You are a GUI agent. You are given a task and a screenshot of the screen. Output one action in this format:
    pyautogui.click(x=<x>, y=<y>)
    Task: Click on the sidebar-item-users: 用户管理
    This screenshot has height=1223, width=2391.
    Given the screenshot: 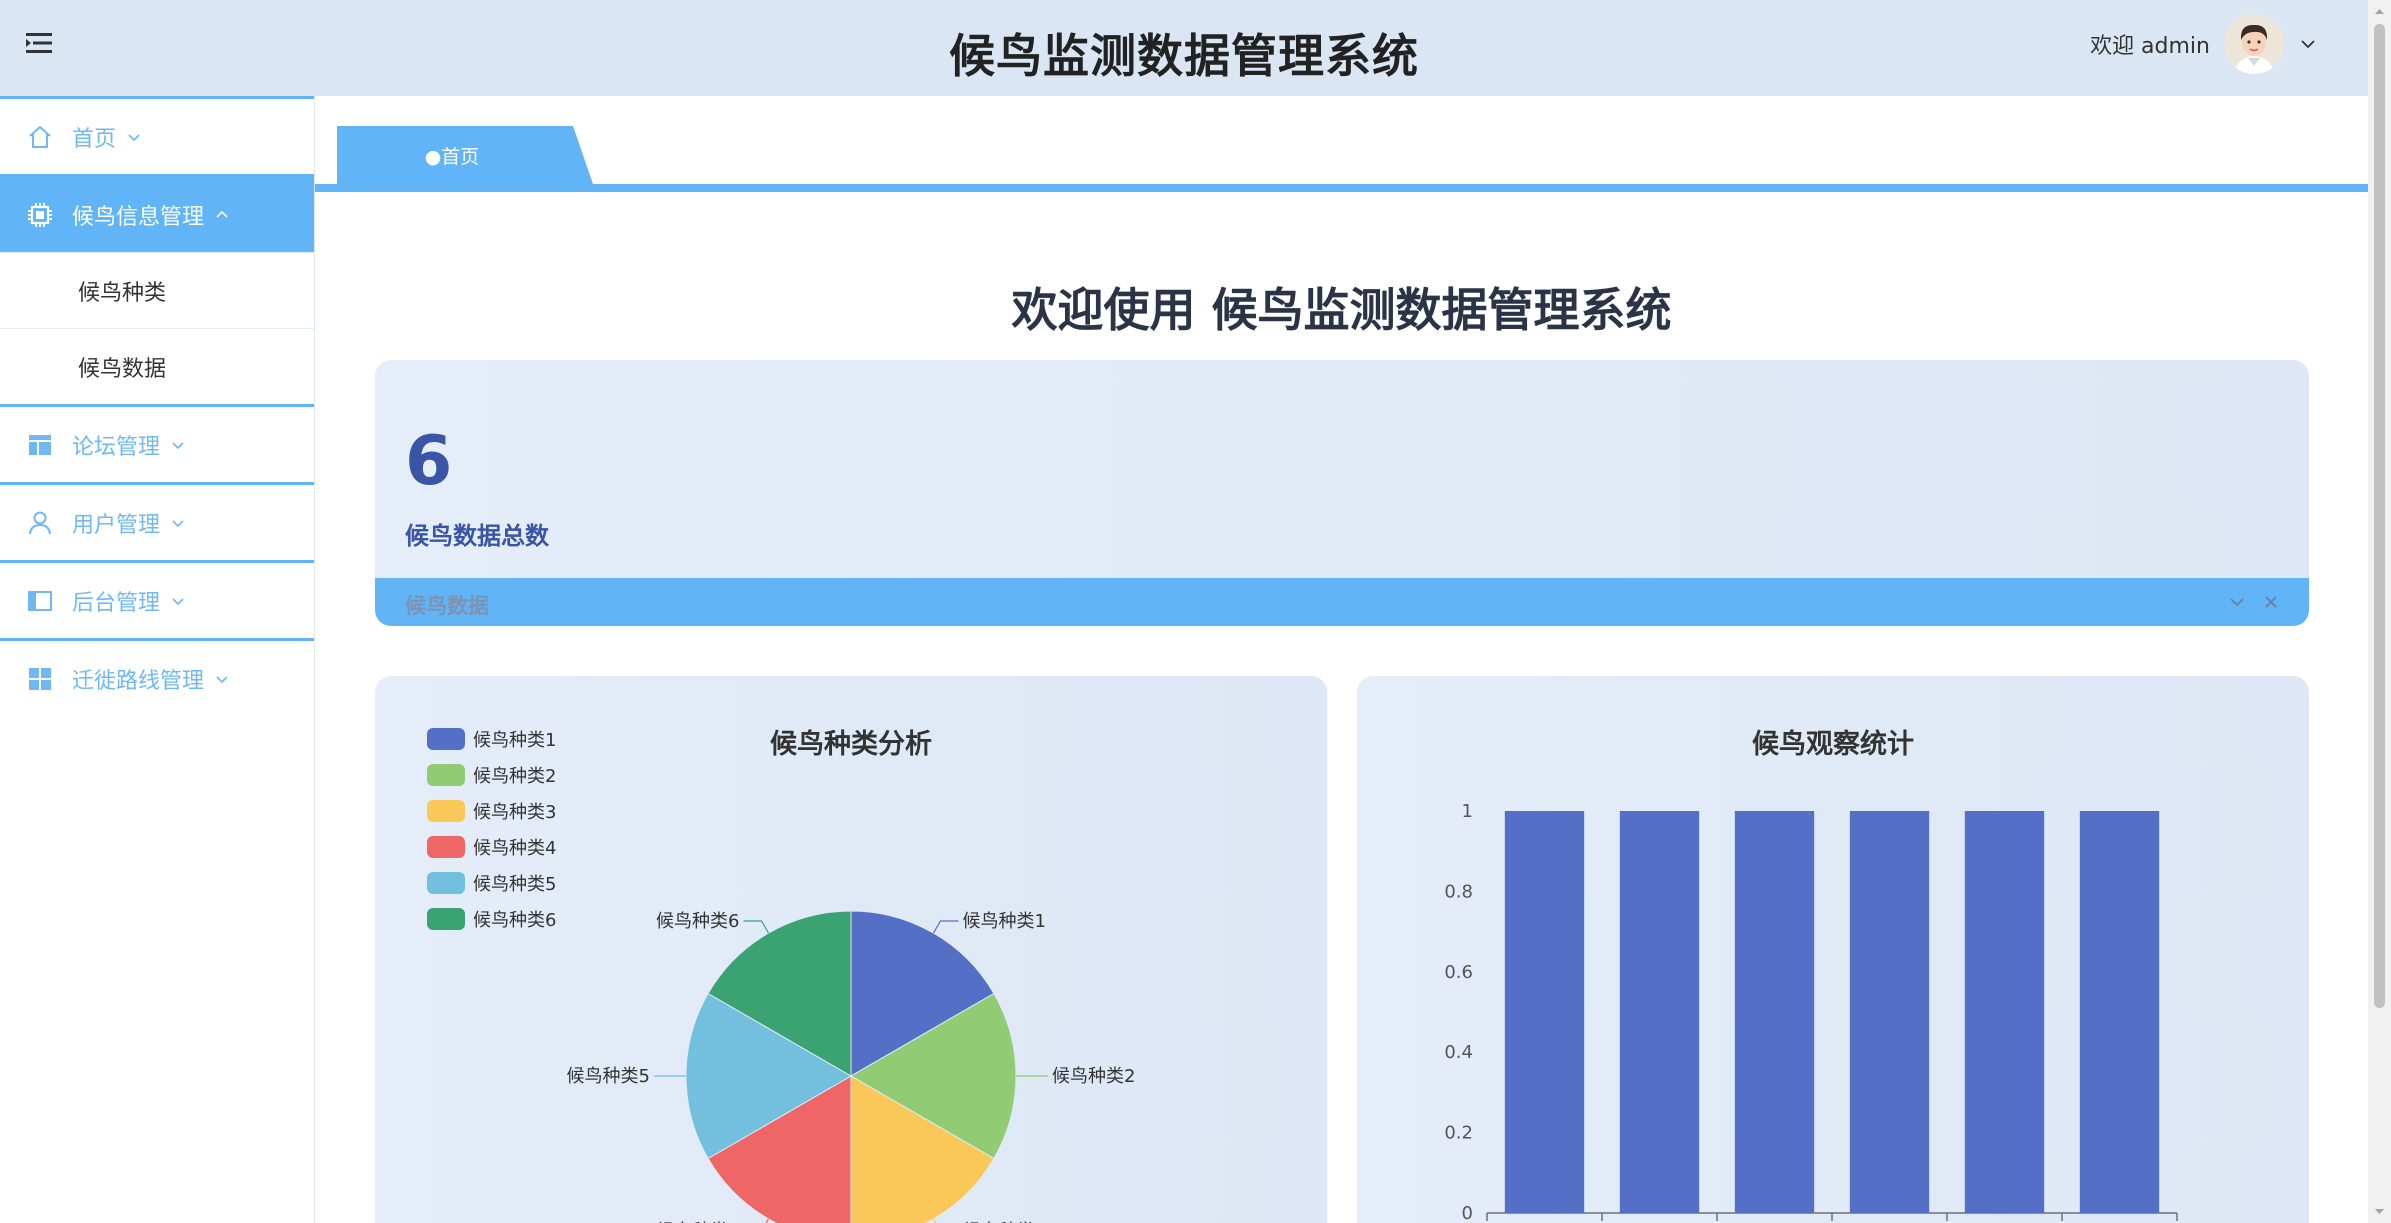 What is the action you would take?
    pyautogui.click(x=157, y=521)
    